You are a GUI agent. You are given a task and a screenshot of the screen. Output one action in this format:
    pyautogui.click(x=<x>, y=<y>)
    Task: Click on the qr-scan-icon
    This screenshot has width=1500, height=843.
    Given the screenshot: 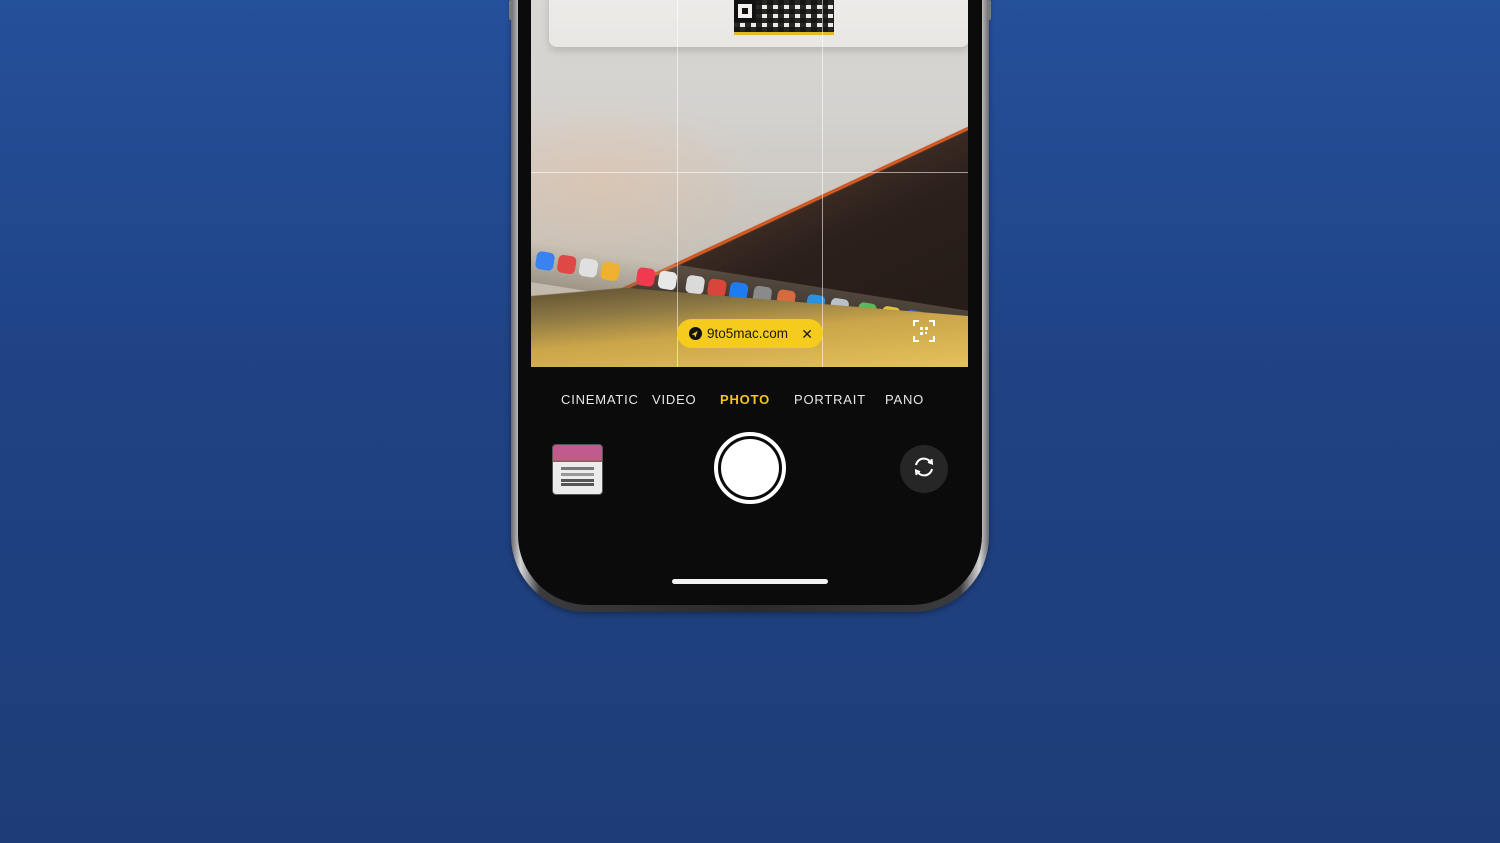 What is the action you would take?
    pyautogui.click(x=924, y=331)
    